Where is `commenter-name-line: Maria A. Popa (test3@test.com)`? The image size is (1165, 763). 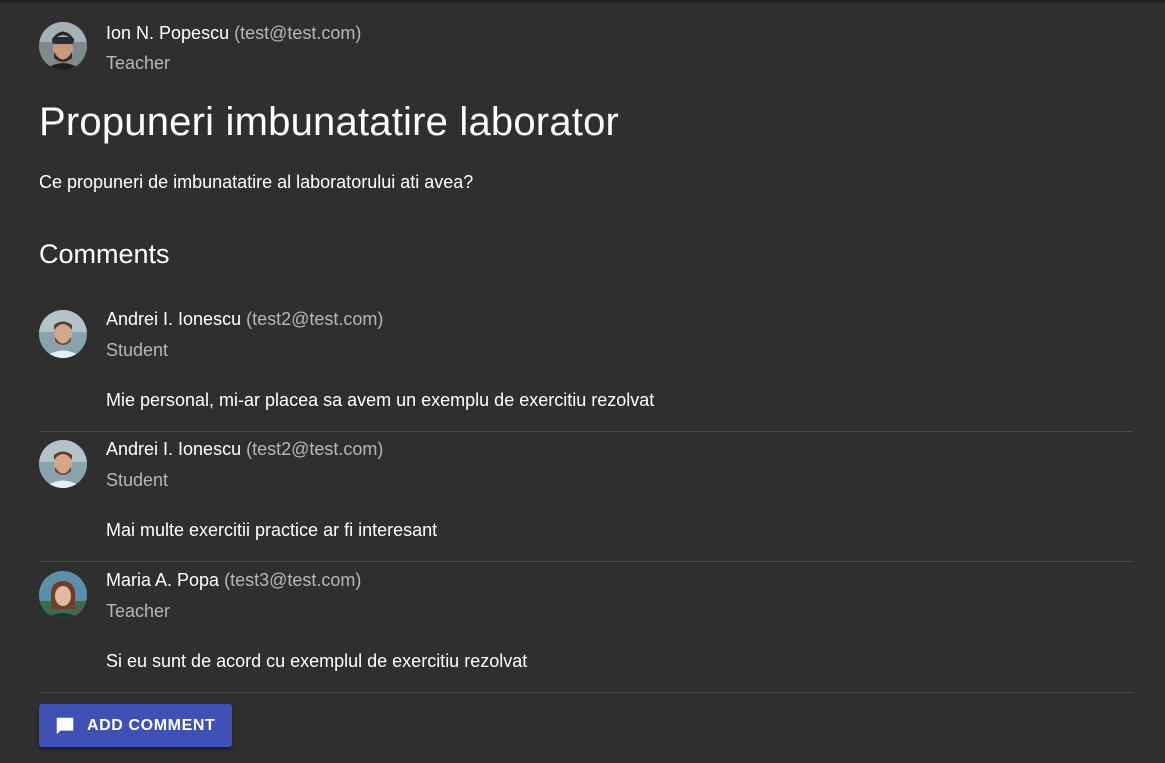 commenter-name-line: Maria A. Popa (test3@test.com) is located at coordinates (233, 580).